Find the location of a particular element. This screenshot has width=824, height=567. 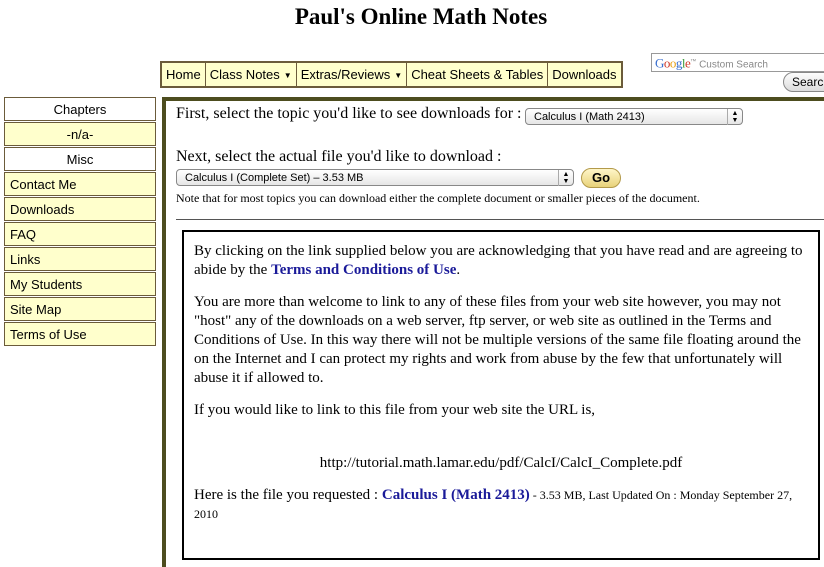

terms-link: Terms and Conditions of Use is located at coordinates (363, 270).